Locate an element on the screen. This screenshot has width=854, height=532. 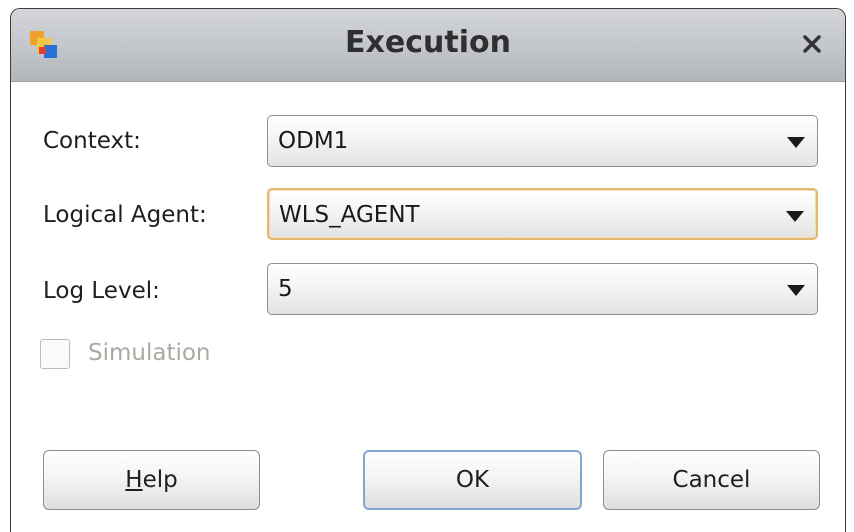
ok-button: OK is located at coordinates (472, 480).